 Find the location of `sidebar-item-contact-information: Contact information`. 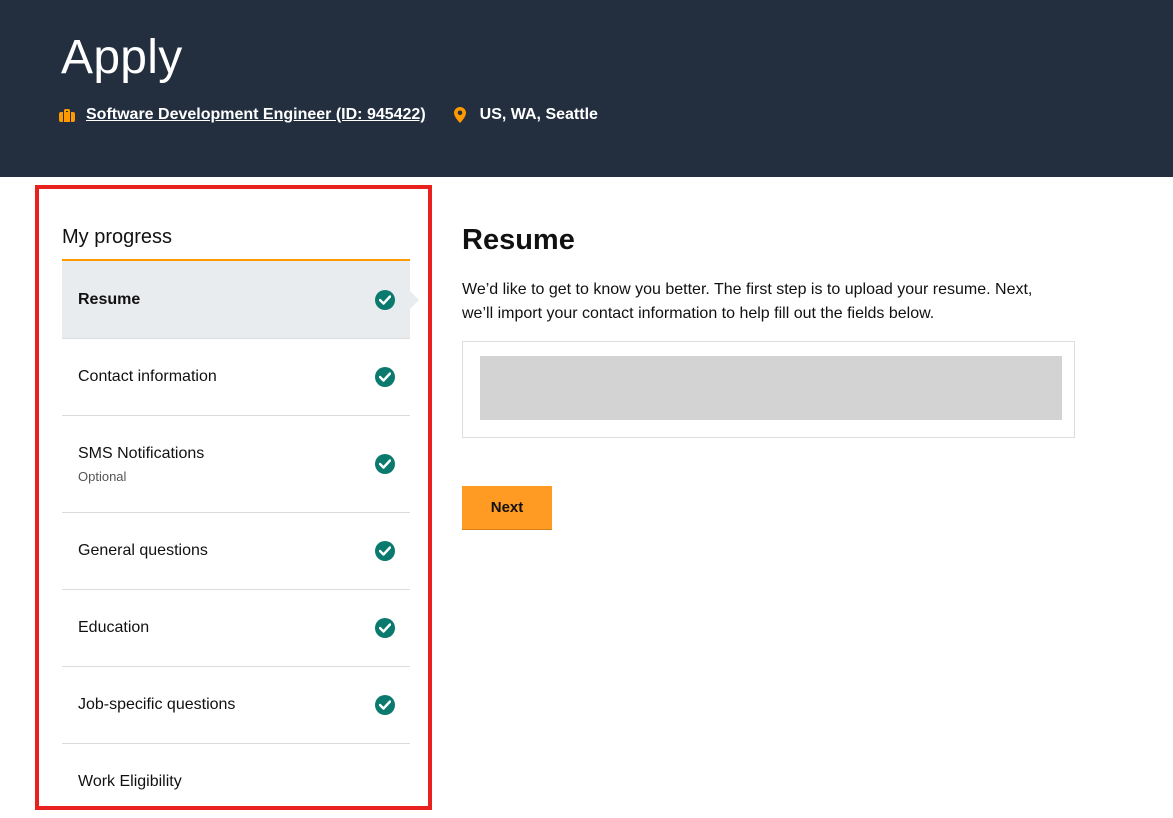

sidebar-item-contact-information: Contact information is located at coordinates (236, 377).